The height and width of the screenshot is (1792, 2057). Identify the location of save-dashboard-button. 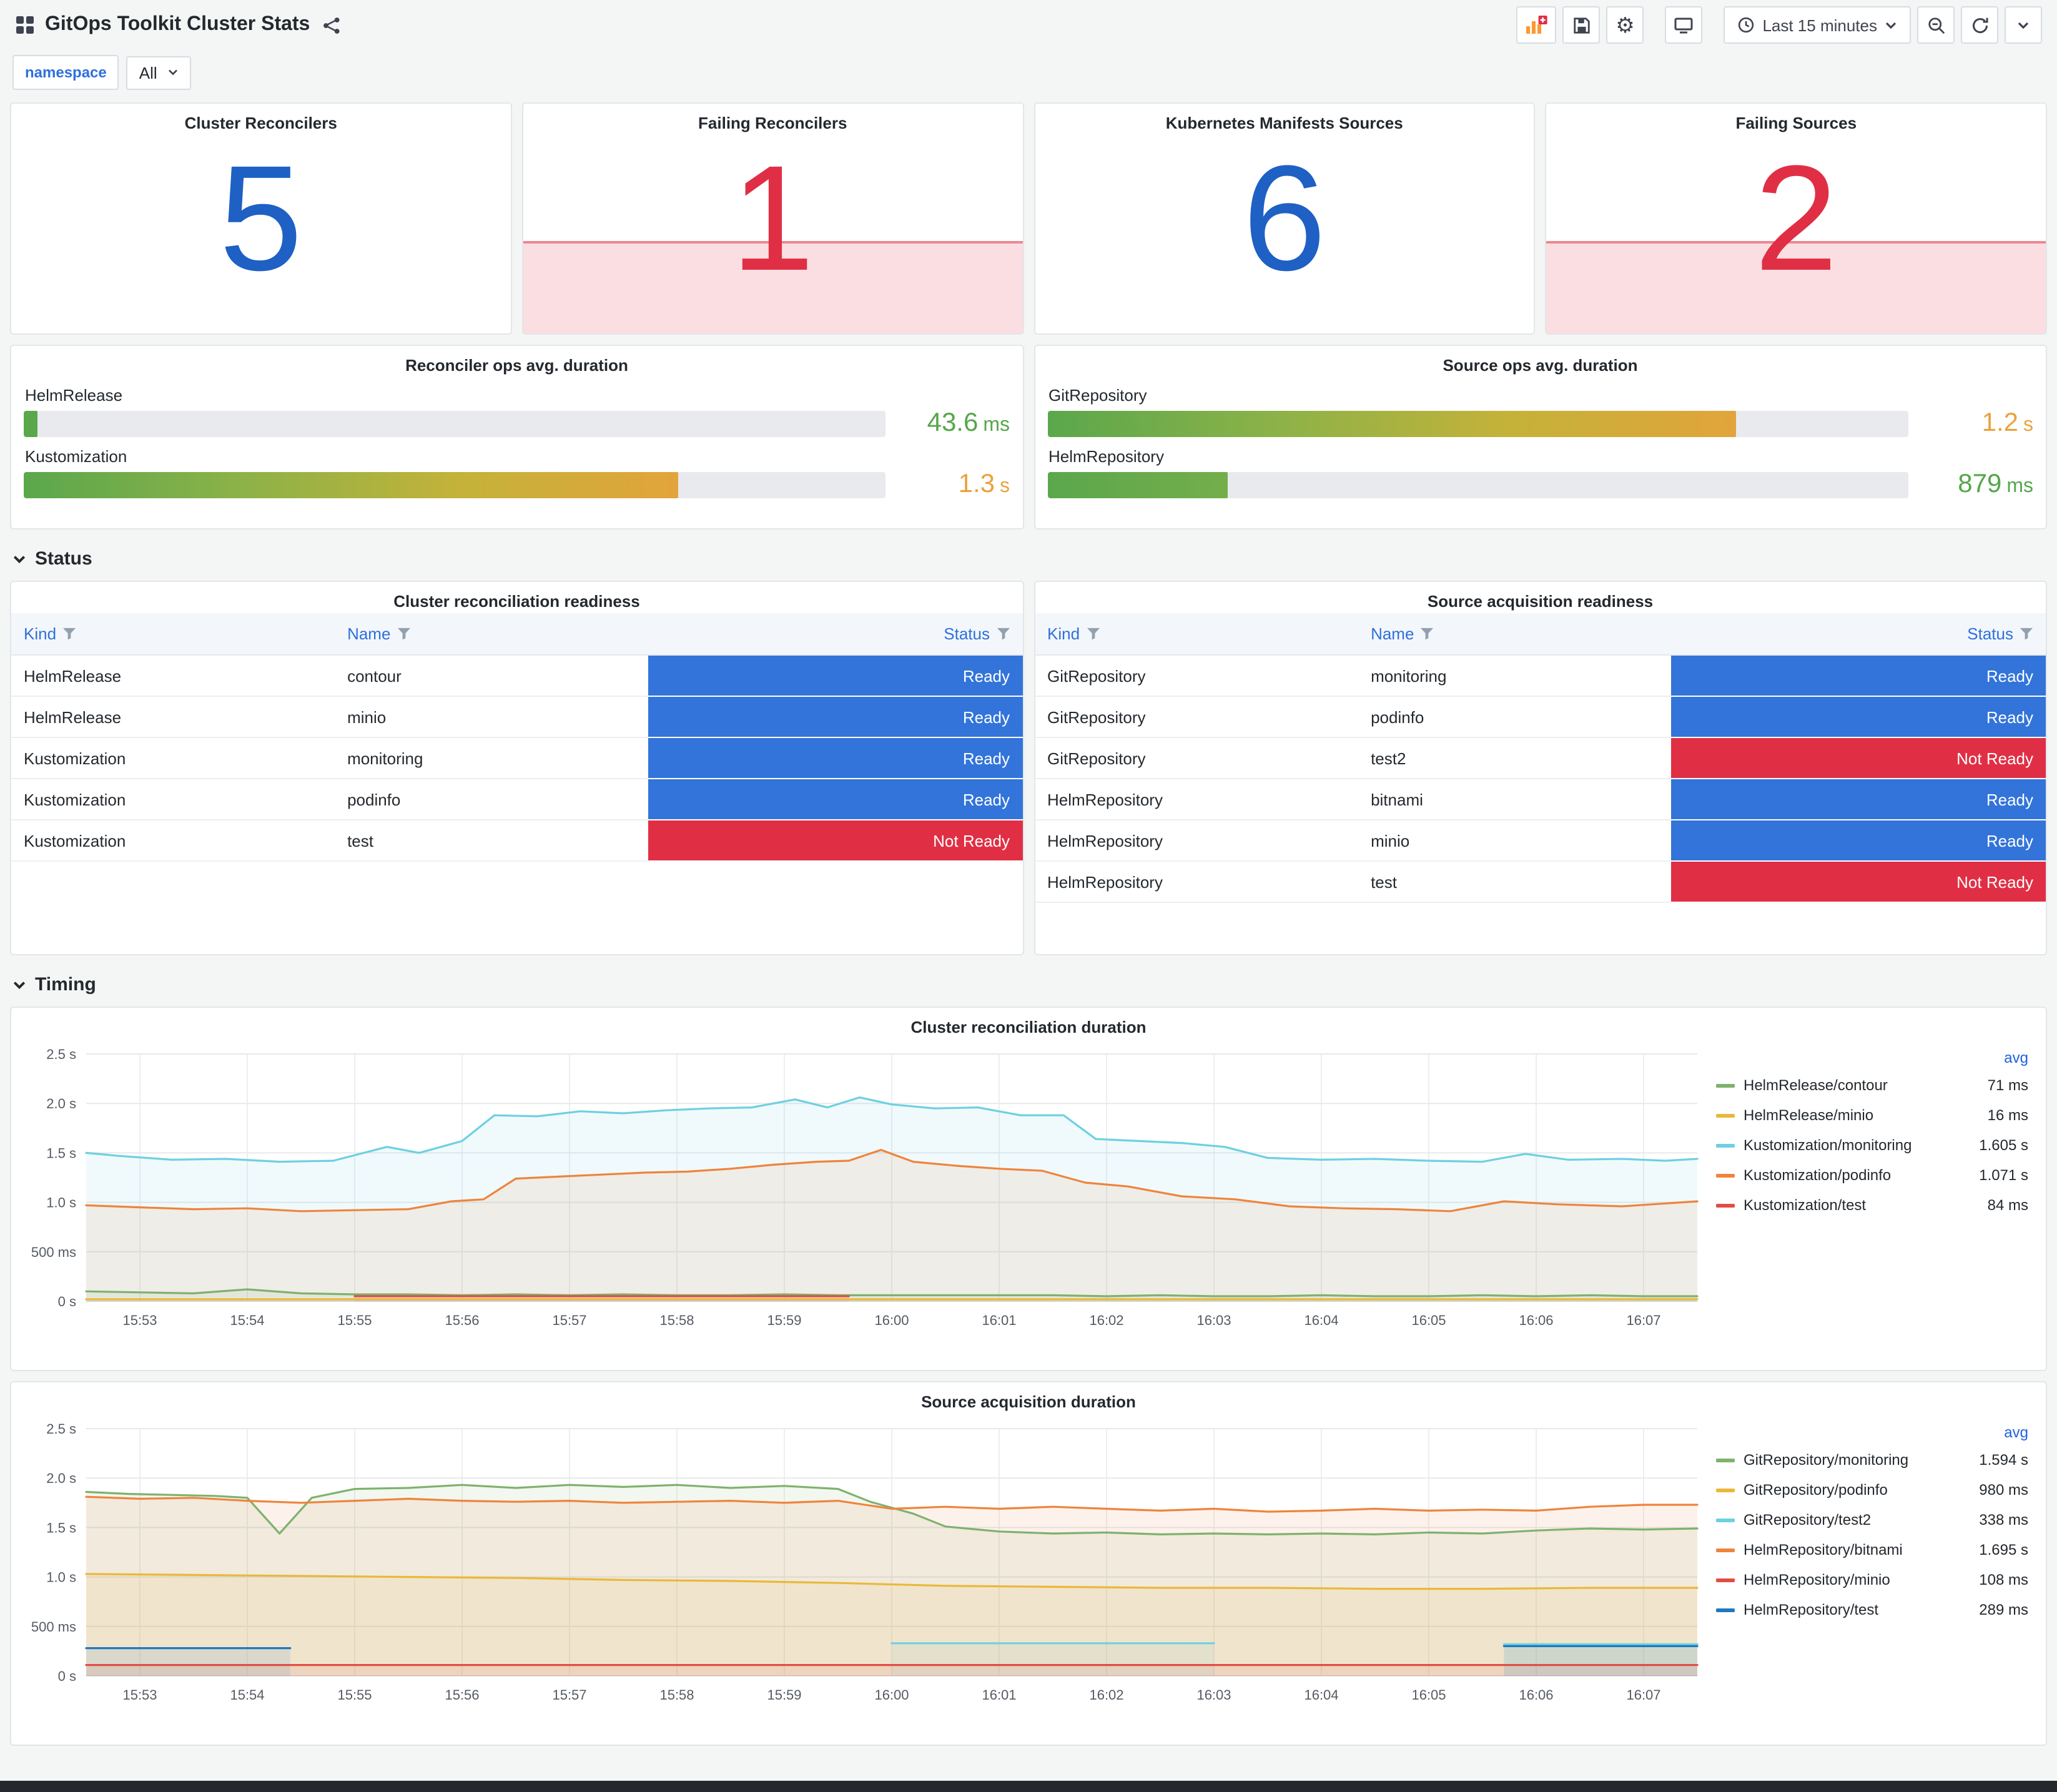
(1581, 25).